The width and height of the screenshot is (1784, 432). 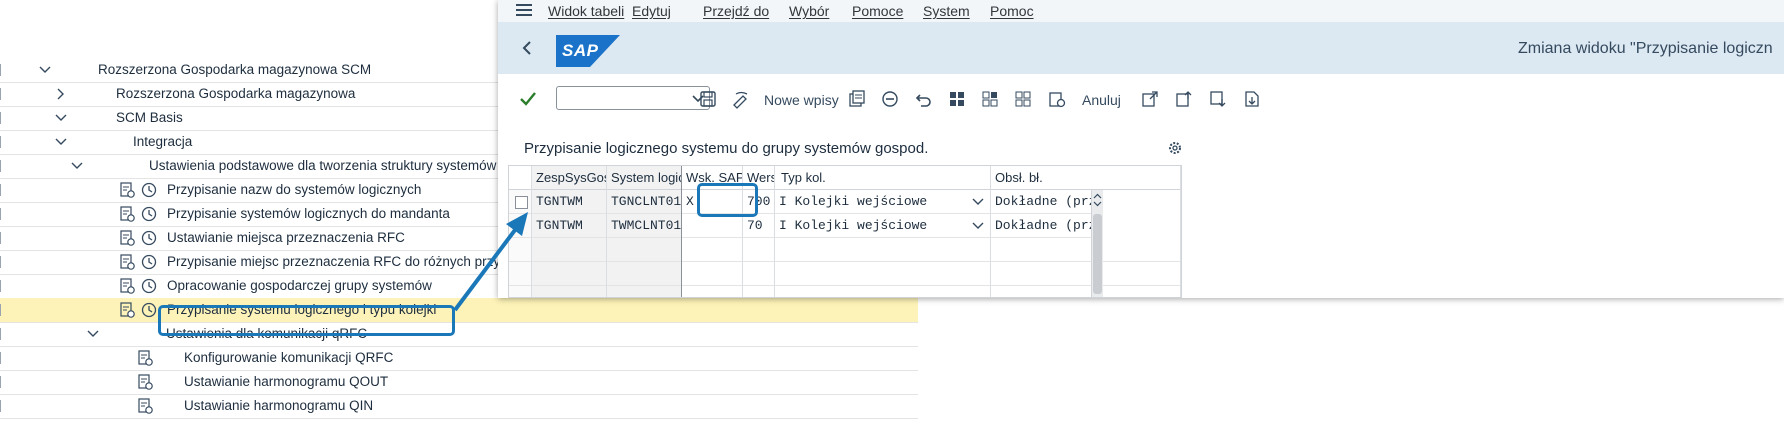 I want to click on vertical-scrollbar, so click(x=1097, y=243).